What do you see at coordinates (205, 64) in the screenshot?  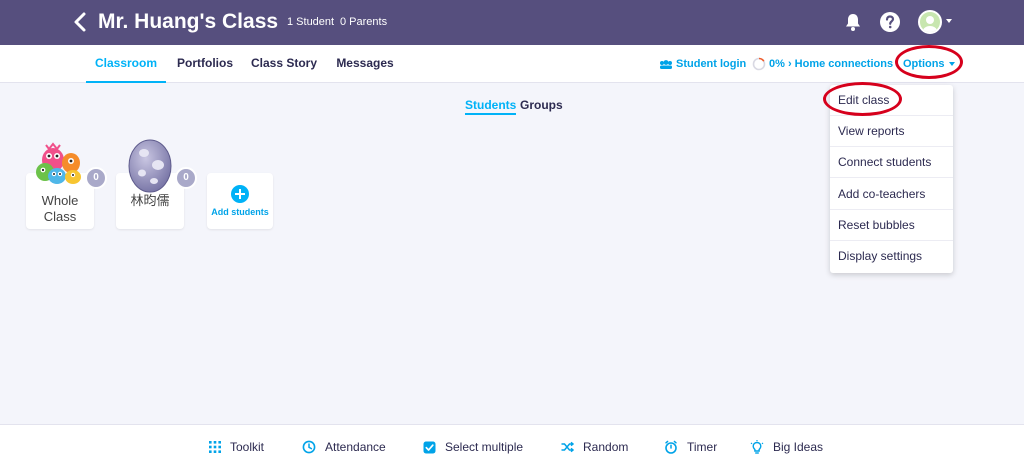 I see `tab-portfolios: Portfolios` at bounding box center [205, 64].